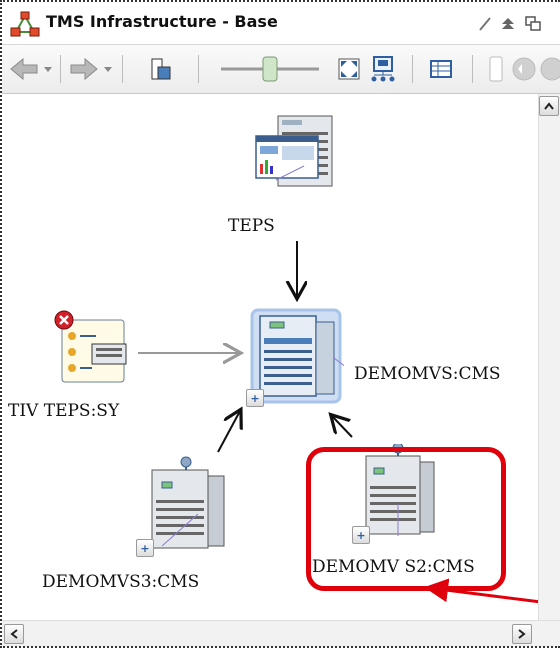 The height and width of the screenshot is (648, 560). Describe the element at coordinates (533, 23) in the screenshot. I see `restore-icon` at that location.